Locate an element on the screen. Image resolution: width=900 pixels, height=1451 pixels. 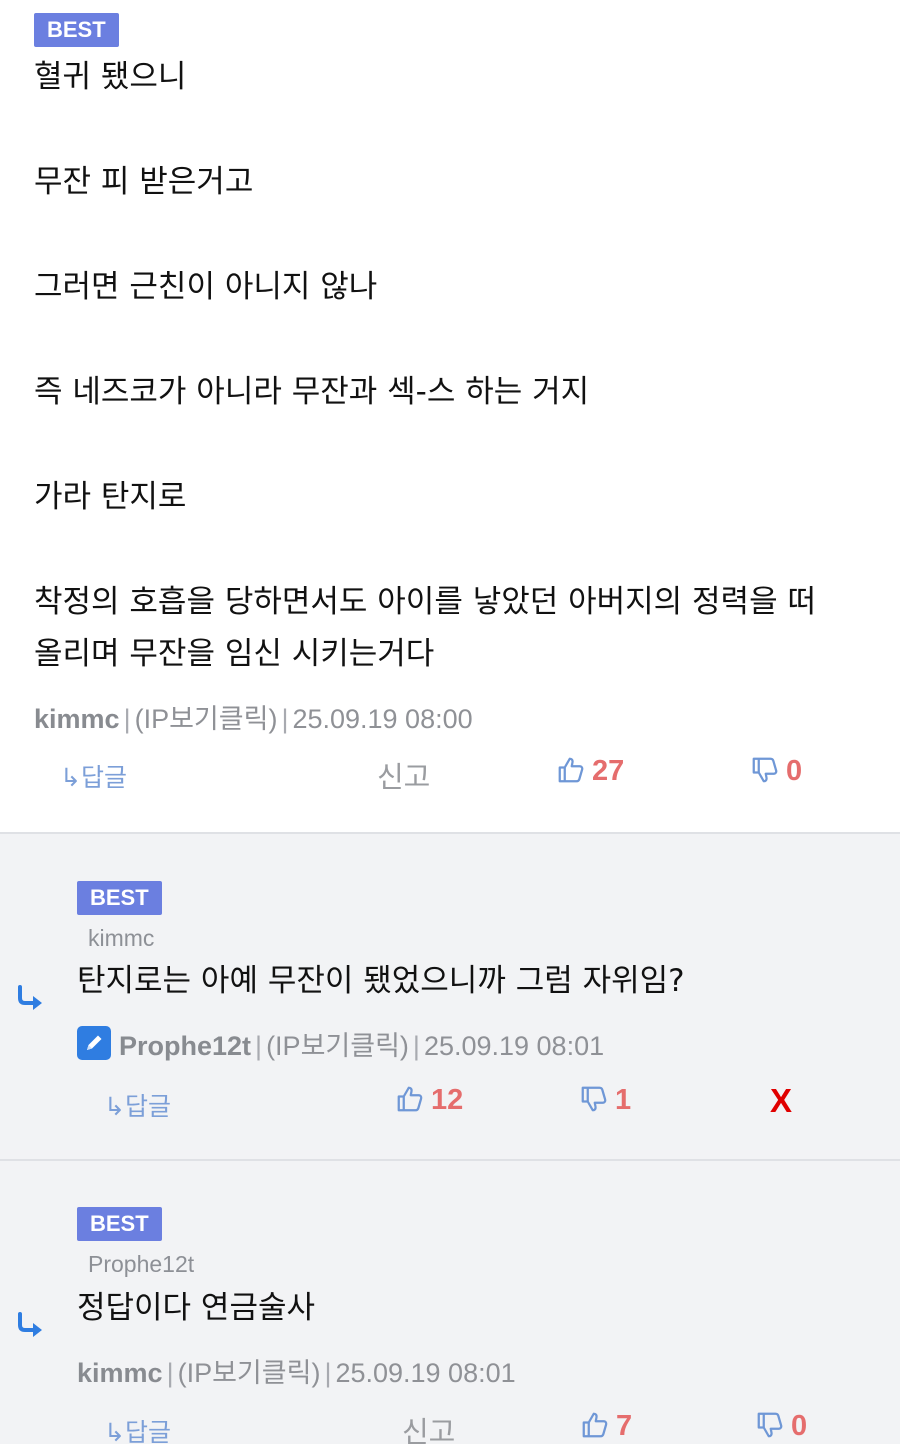
comment-meta: Prophe12t | (IP보기클릭) | 25.09.19 08:01 is located at coordinates (340, 1043).